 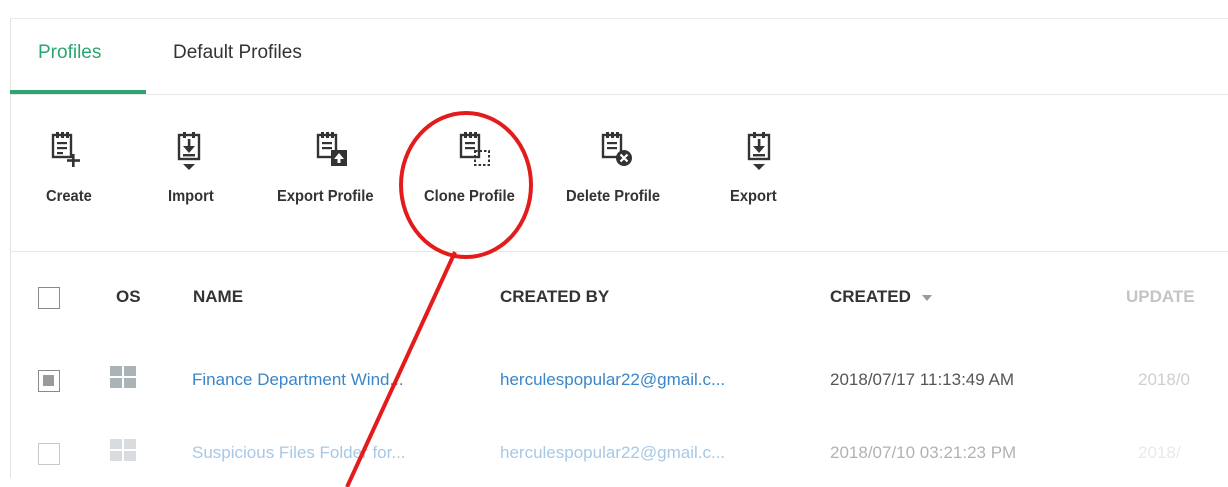 I want to click on create-profile-icon, so click(x=65, y=149).